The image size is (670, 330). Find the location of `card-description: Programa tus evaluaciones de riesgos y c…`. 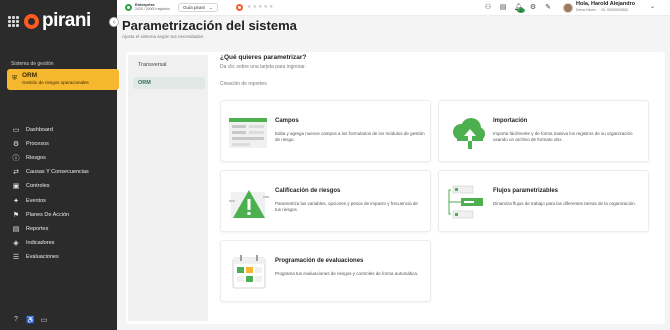

card-description: Programa tus evaluaciones de riesgos y c… is located at coordinates (347, 273).